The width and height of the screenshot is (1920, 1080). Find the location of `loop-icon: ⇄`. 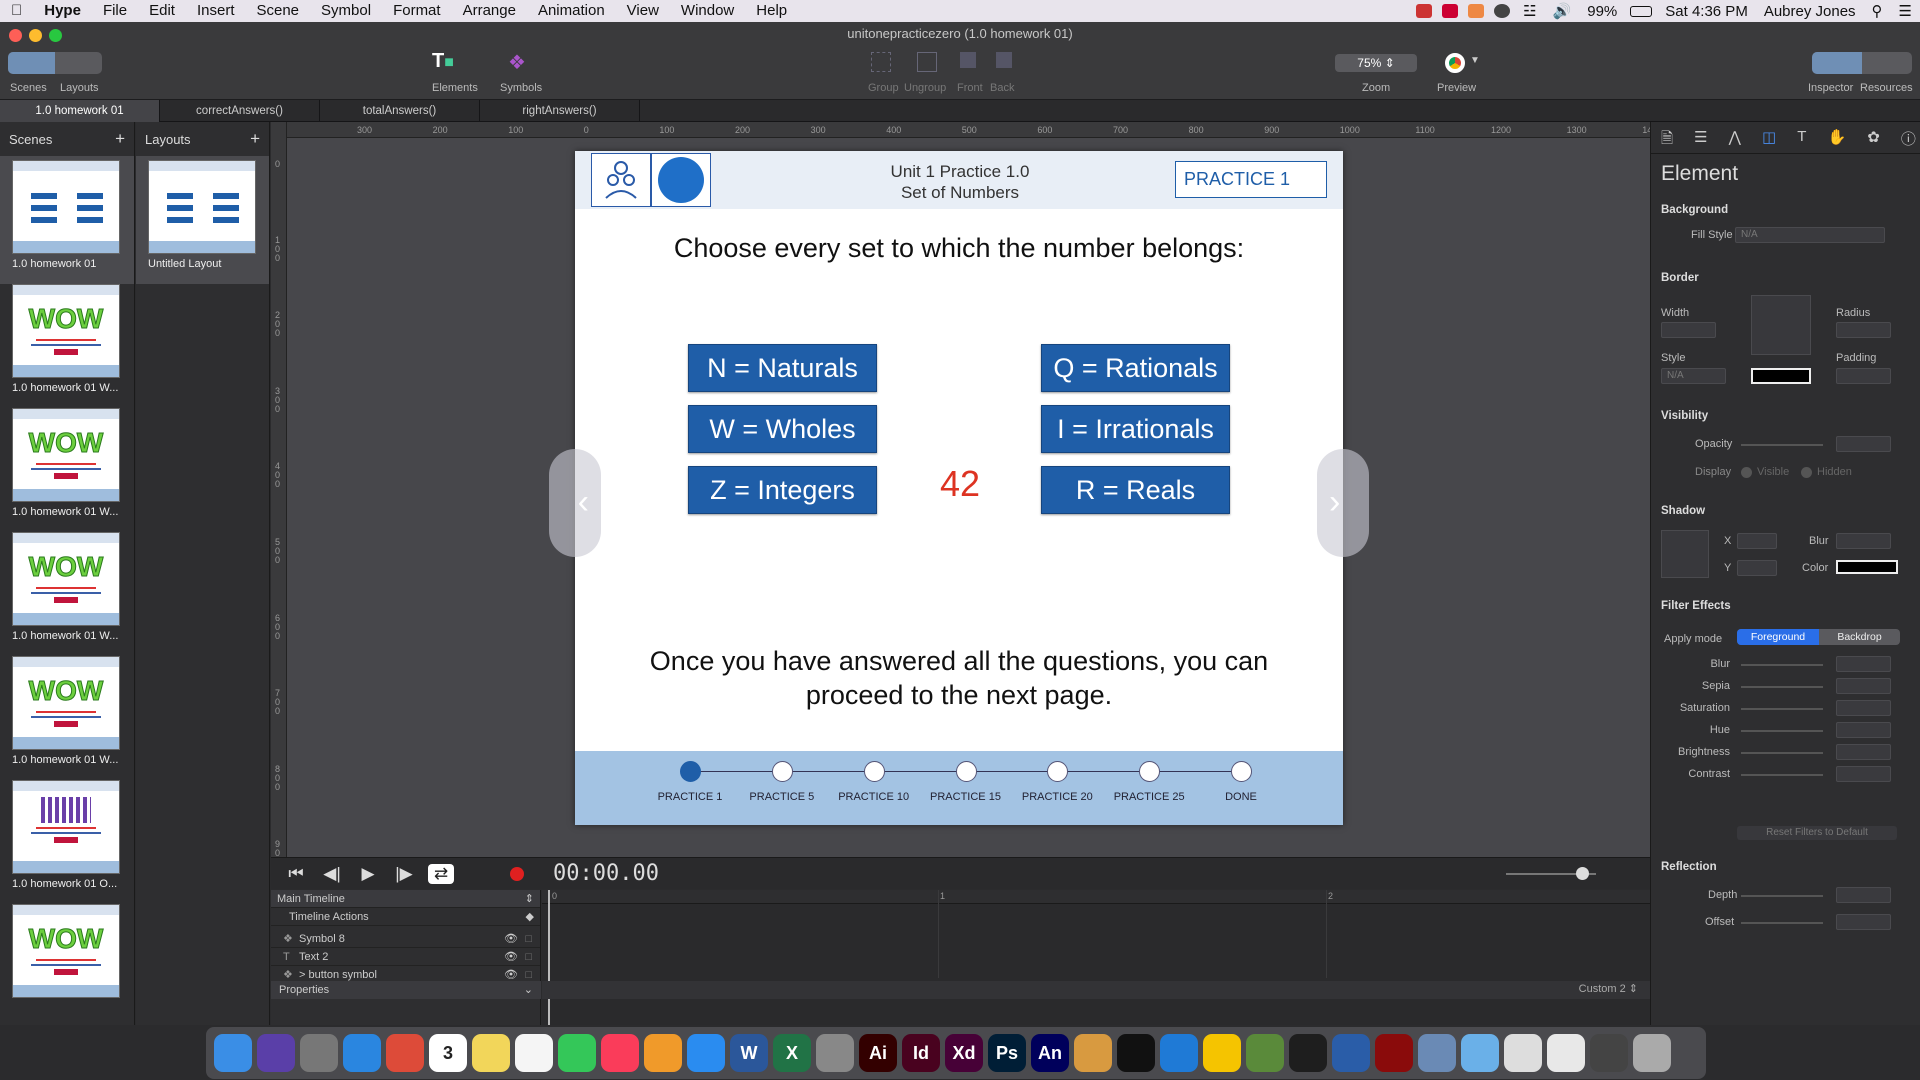

loop-icon: ⇄ is located at coordinates (441, 874).